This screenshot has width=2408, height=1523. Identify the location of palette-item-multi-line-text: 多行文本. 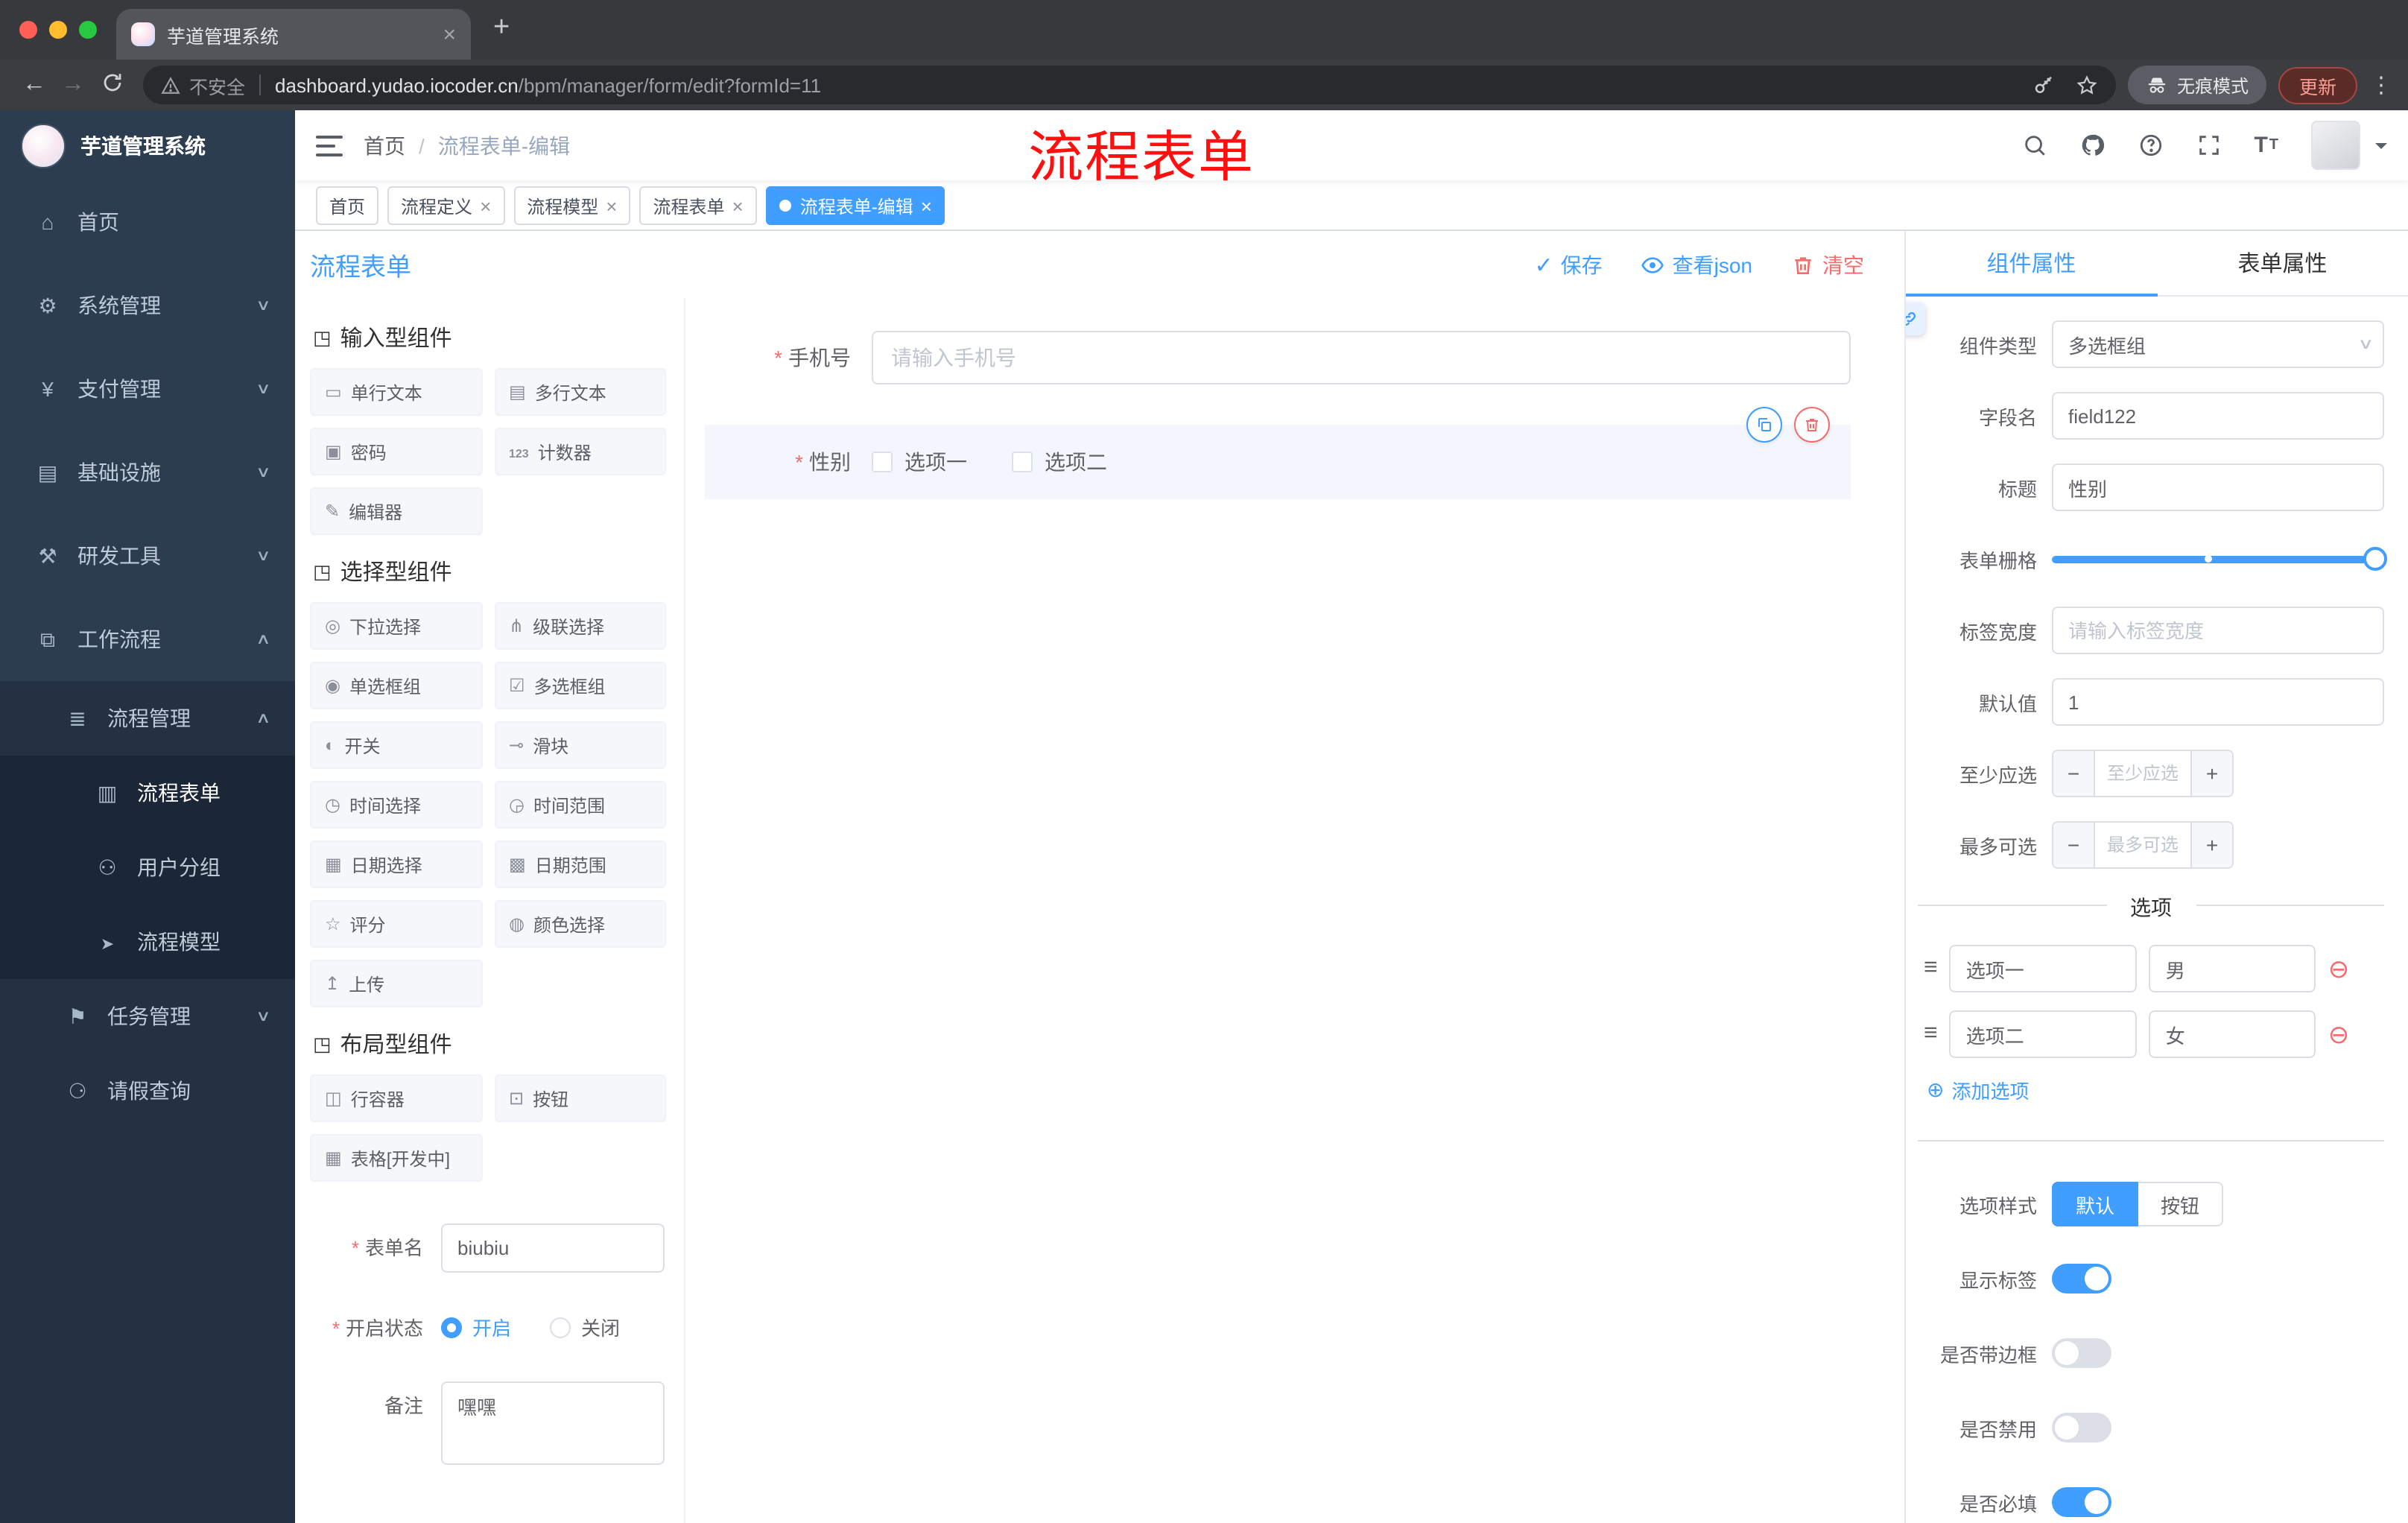
(580, 392).